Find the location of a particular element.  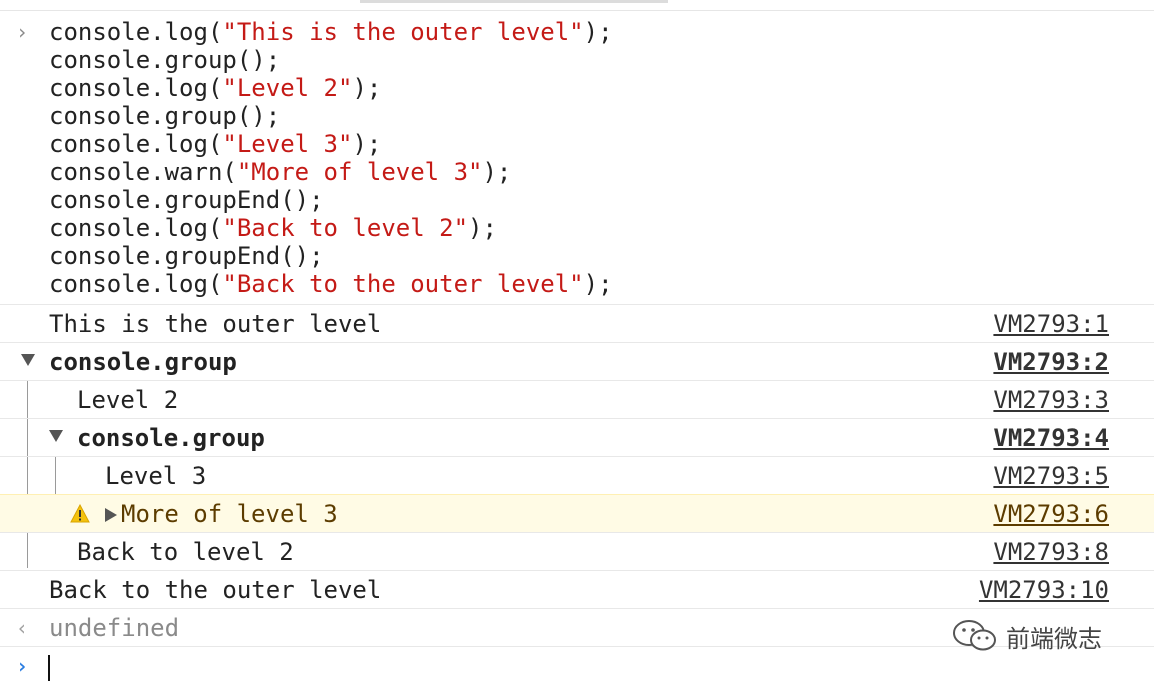

code-line: console.log("Back to level 2"); is located at coordinates (273, 228).